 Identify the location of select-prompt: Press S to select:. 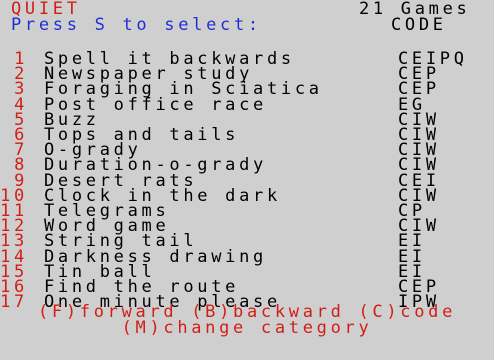
(136, 25).